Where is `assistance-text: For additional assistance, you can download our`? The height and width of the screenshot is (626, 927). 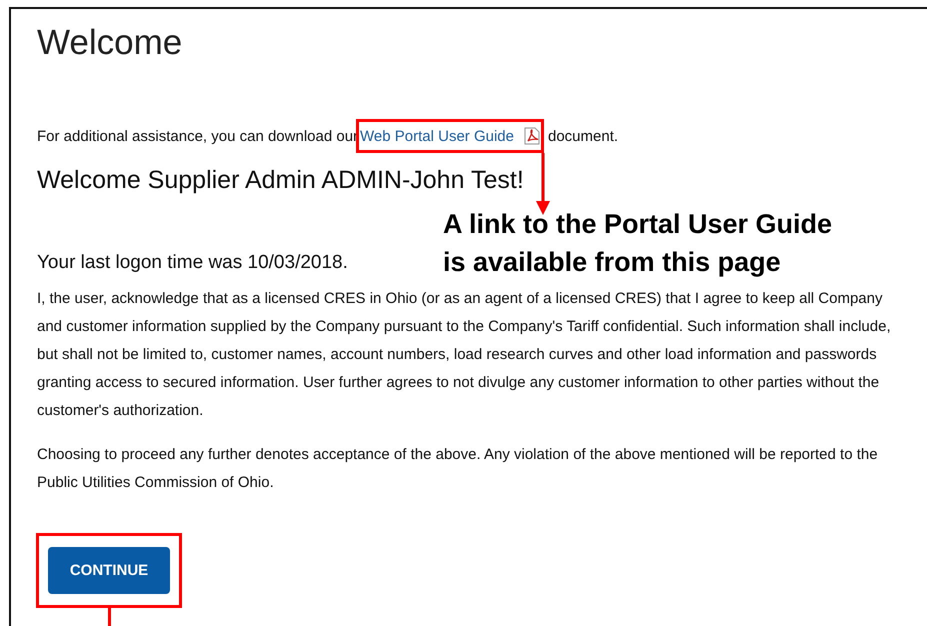 assistance-text: For additional assistance, you can download our is located at coordinates (197, 136).